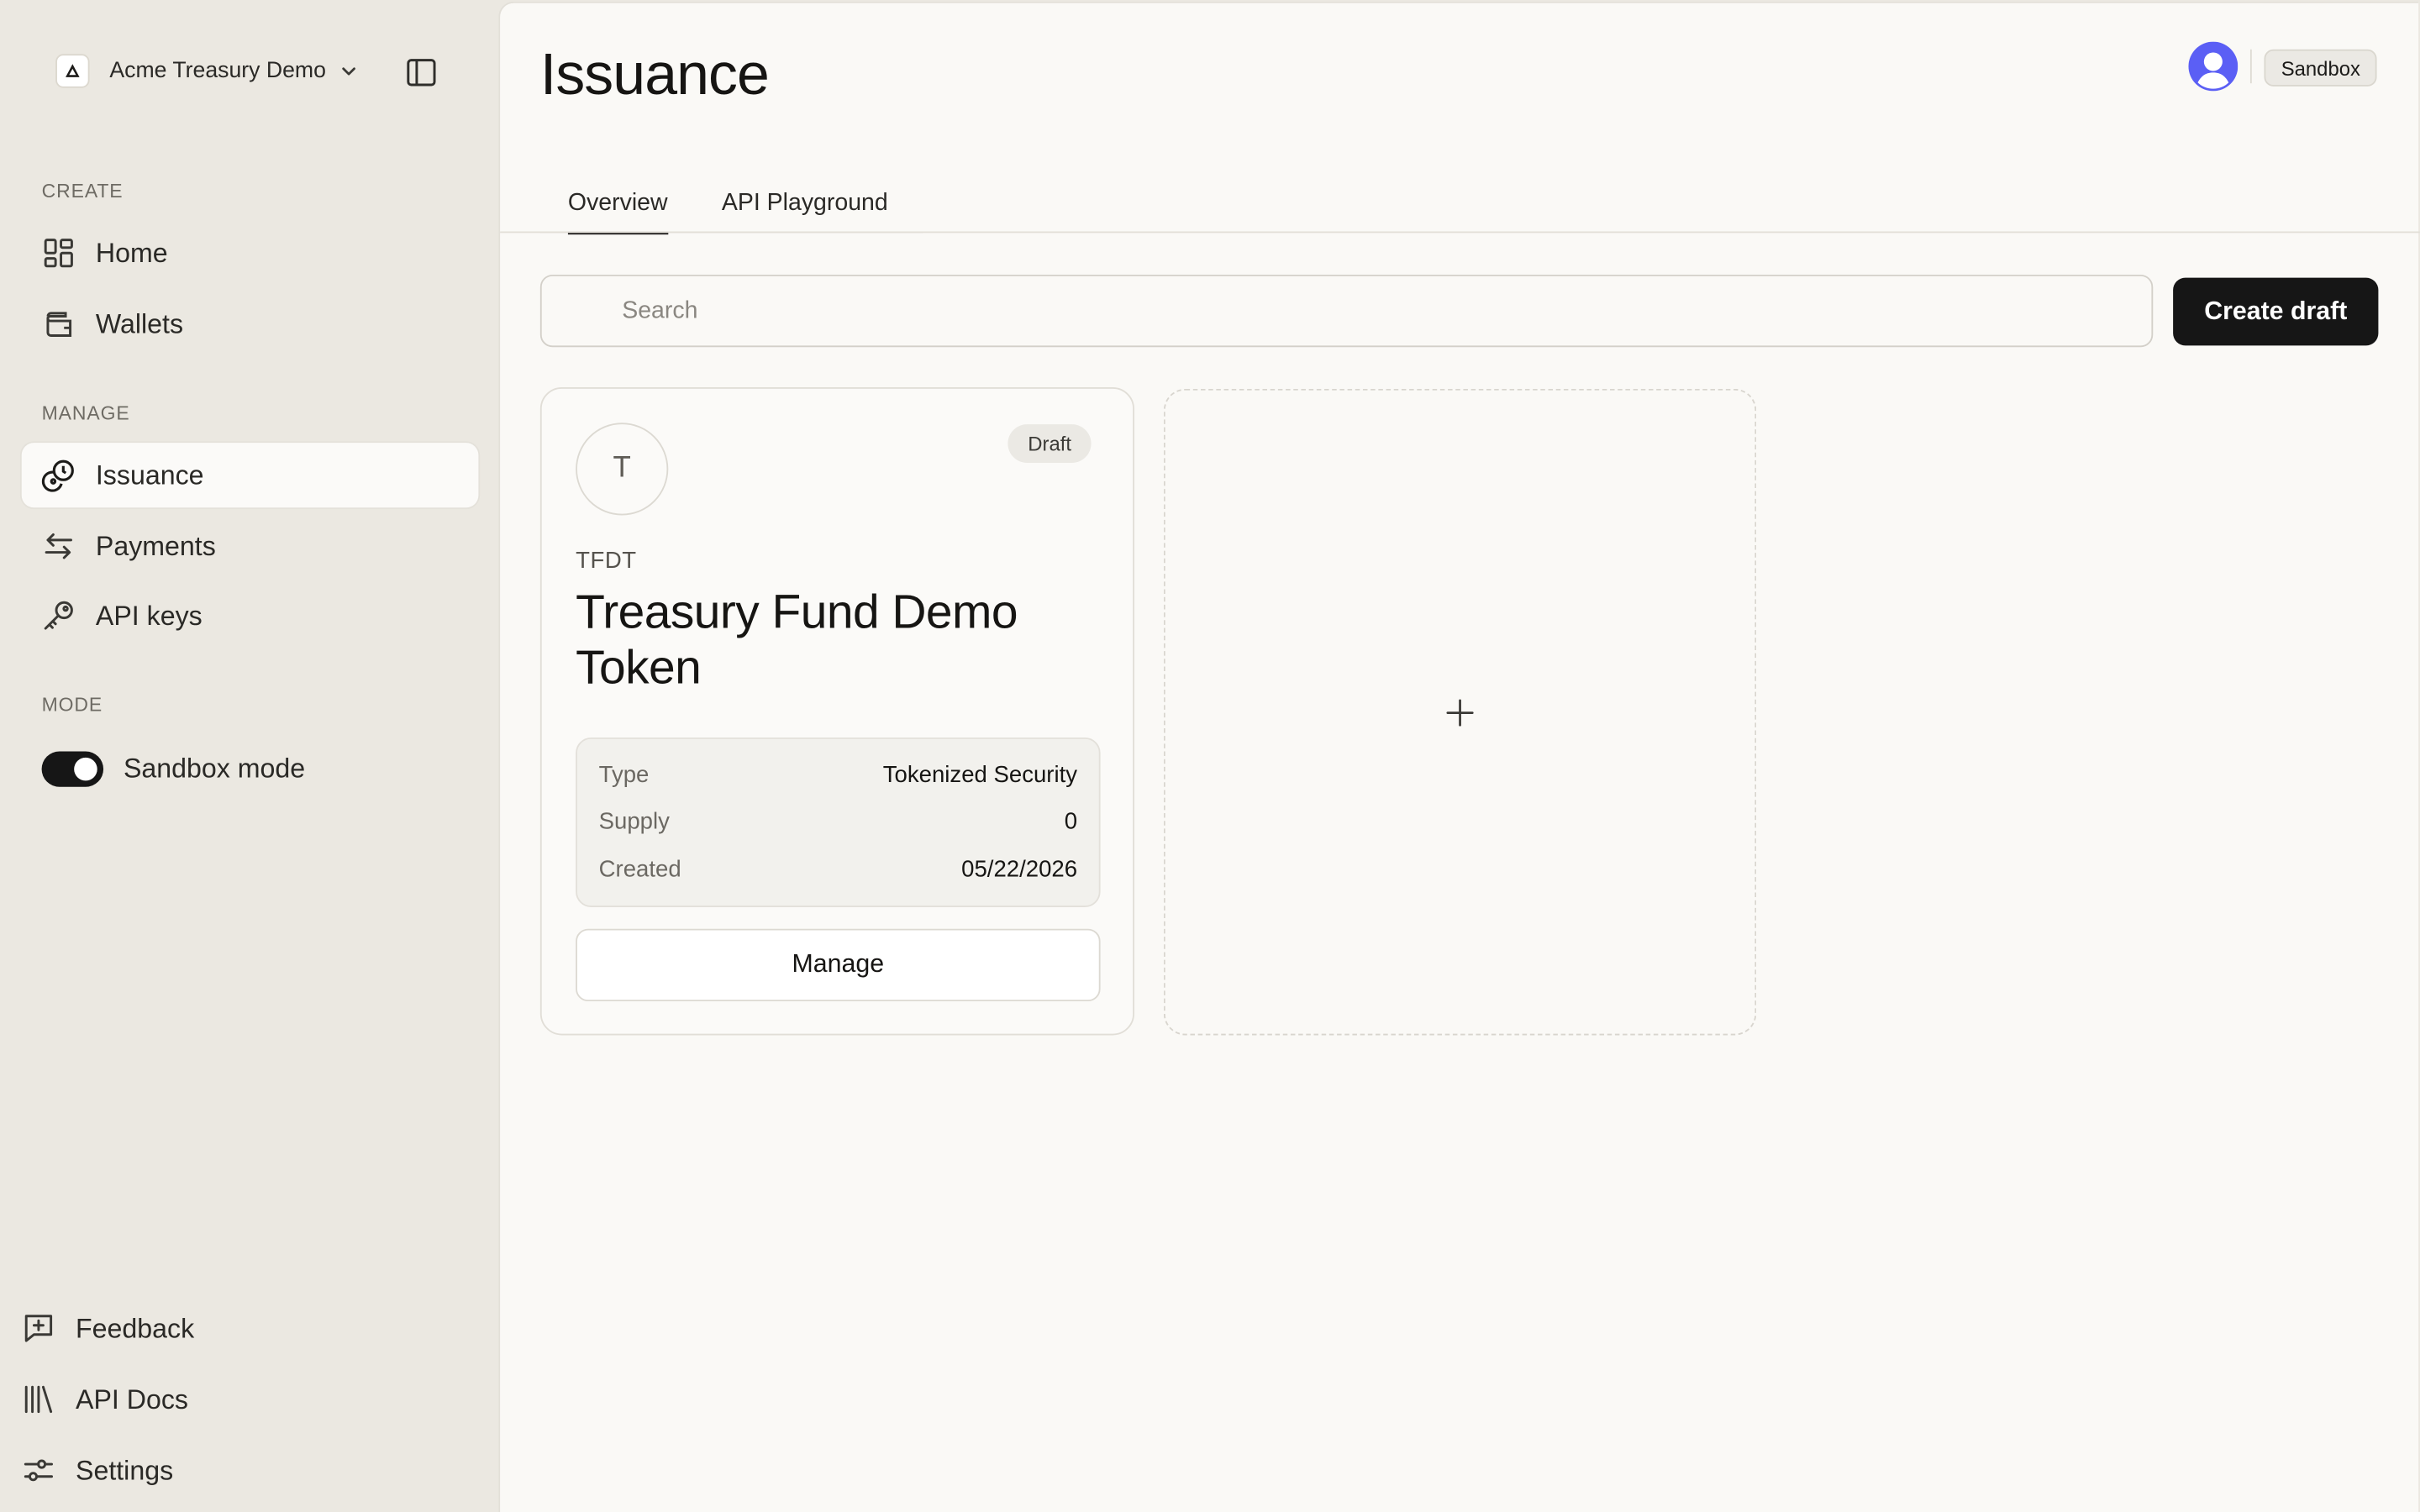  Describe the element at coordinates (654, 75) in the screenshot. I see `page-title: Issuance` at that location.